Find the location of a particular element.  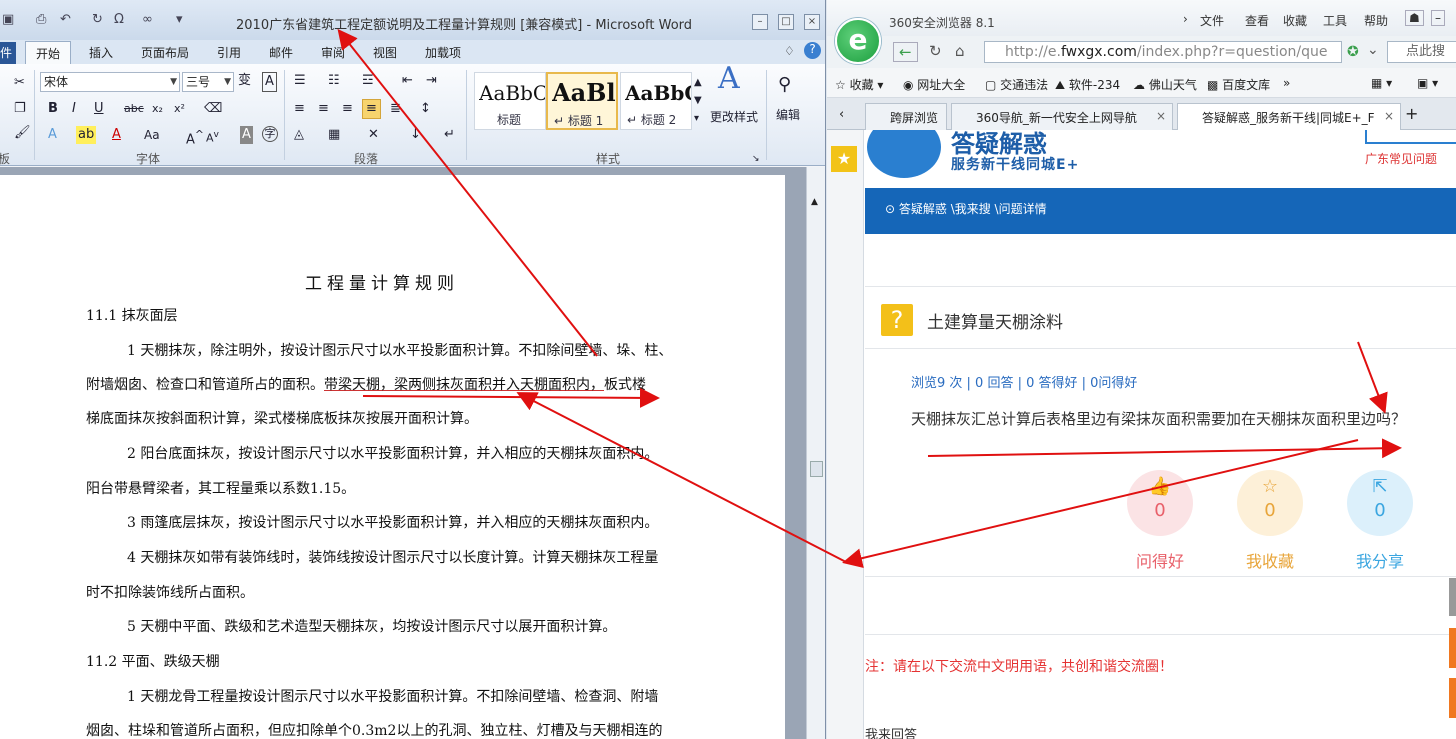

line-spacing-icon: ↕ is located at coordinates (425, 109).